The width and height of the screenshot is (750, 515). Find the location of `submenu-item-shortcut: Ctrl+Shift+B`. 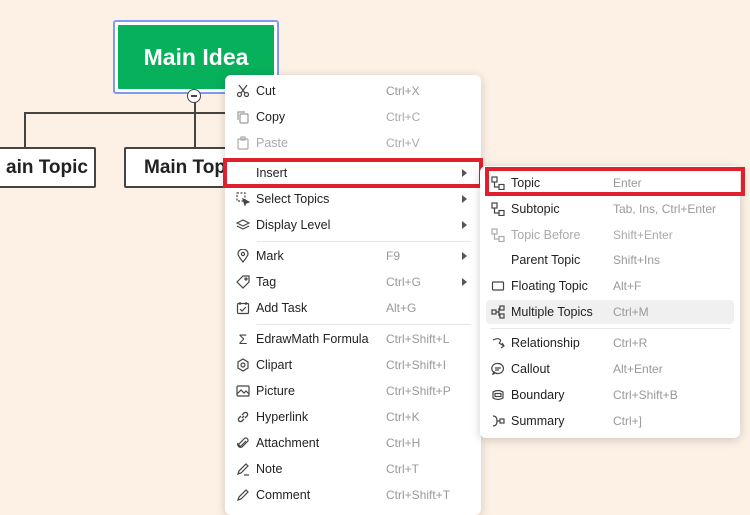

submenu-item-shortcut: Ctrl+Shift+B is located at coordinates (645, 395).